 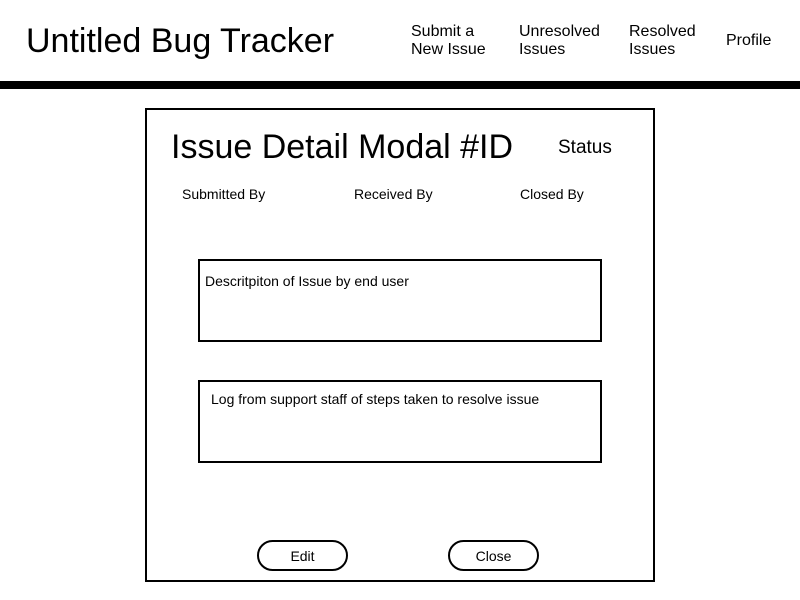 What do you see at coordinates (559, 31) in the screenshot?
I see `nav-label: Unresolved` at bounding box center [559, 31].